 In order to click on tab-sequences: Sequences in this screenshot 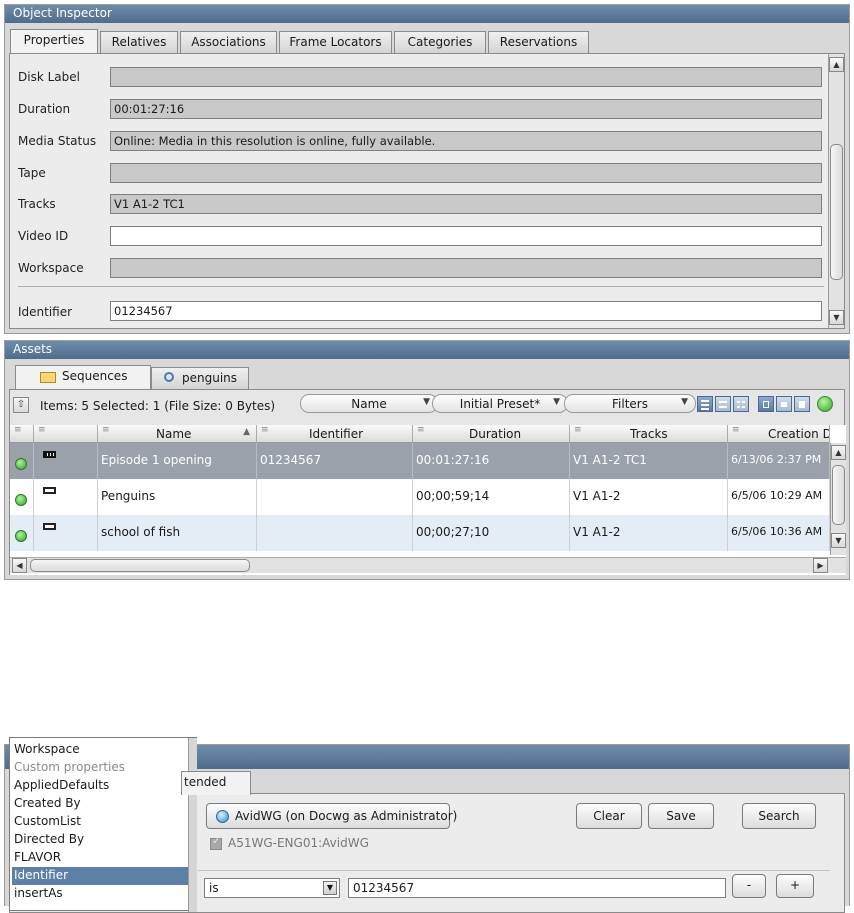, I will do `click(83, 377)`.